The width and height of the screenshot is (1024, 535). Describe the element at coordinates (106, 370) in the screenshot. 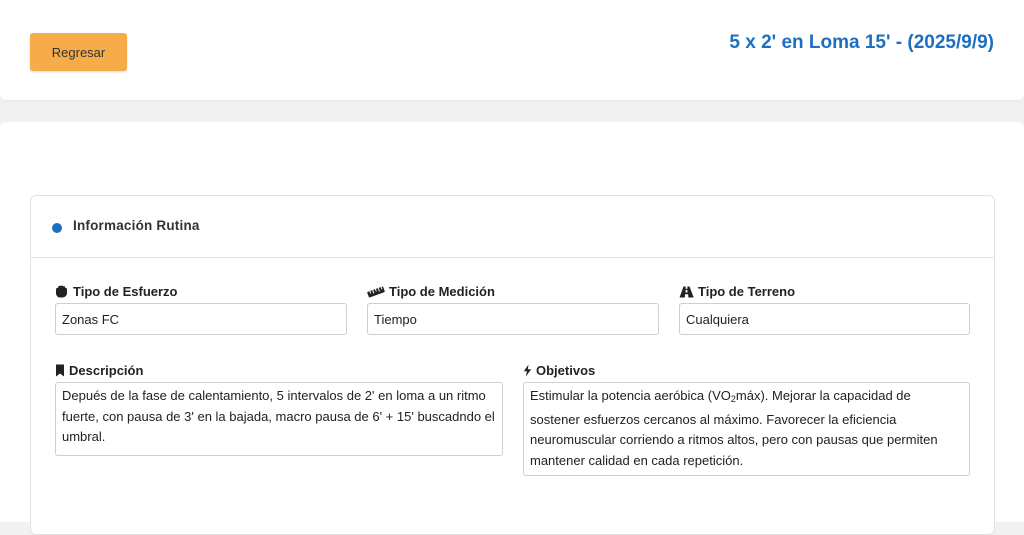

I see `description-label-text: Descripción` at that location.